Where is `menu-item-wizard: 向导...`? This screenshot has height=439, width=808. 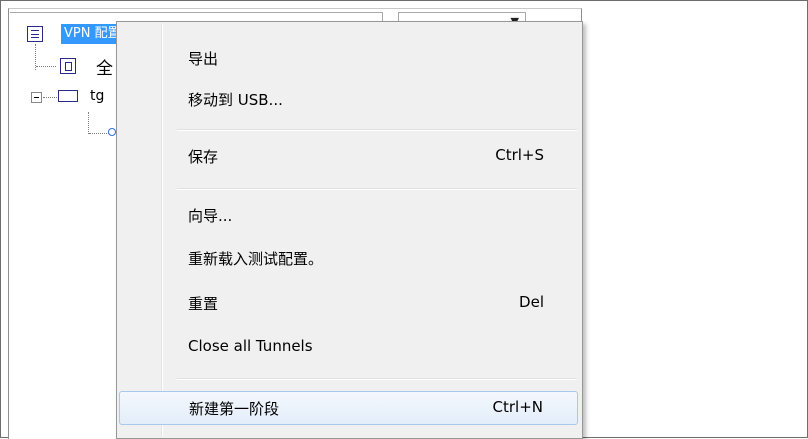
menu-item-wizard: 向导... is located at coordinates (348, 215).